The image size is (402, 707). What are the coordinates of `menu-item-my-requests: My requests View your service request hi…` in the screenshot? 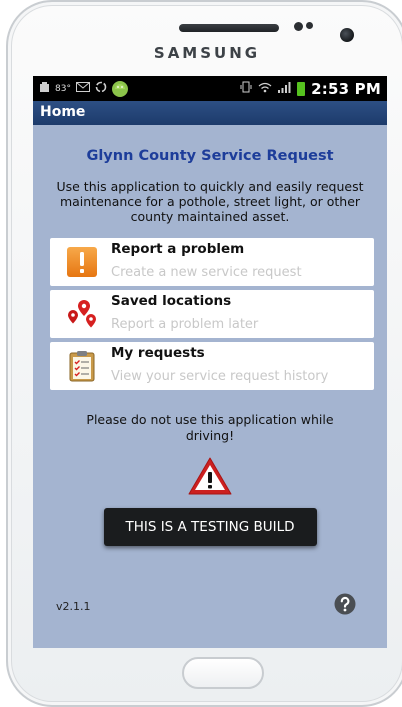 It's located at (212, 366).